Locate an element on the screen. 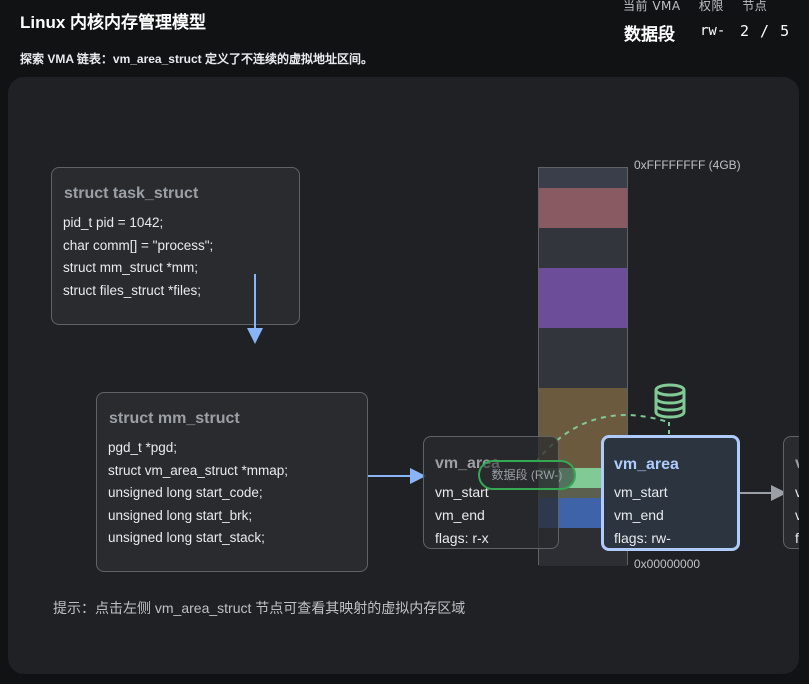 The width and height of the screenshot is (809, 684). status-values: 数据段 rw- 2 / 5 is located at coordinates (714, 32).